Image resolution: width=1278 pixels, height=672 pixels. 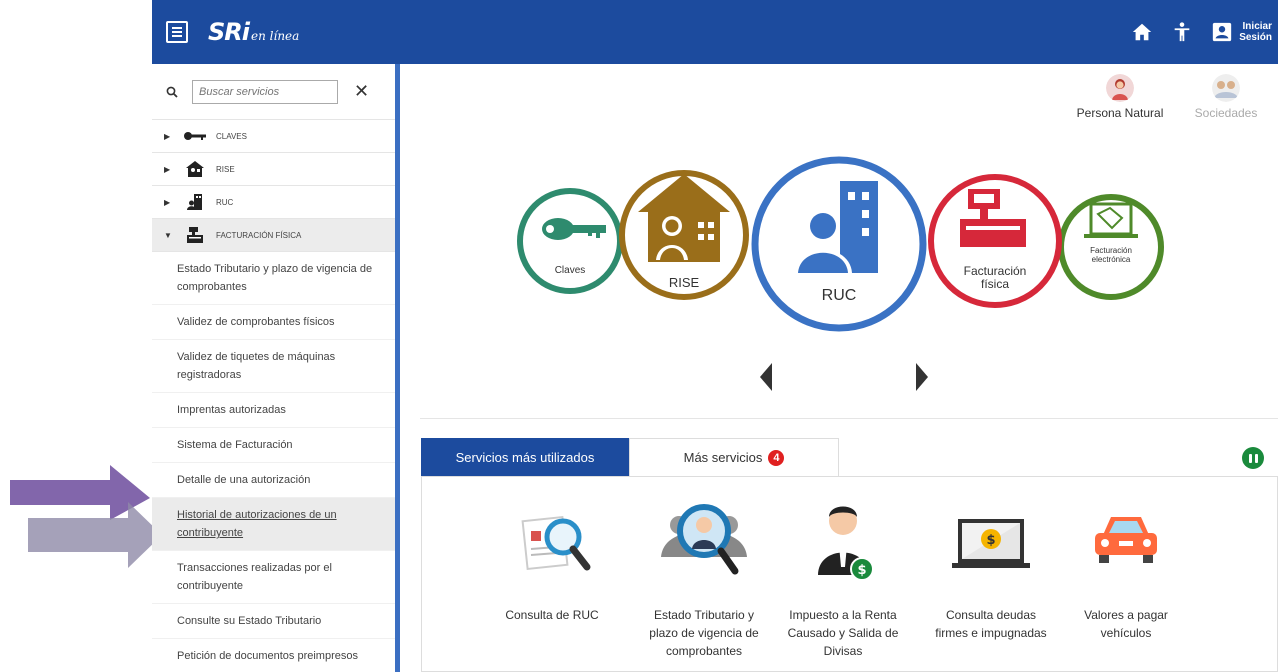 I want to click on carousel-prev-arrow, so click(x=766, y=377).